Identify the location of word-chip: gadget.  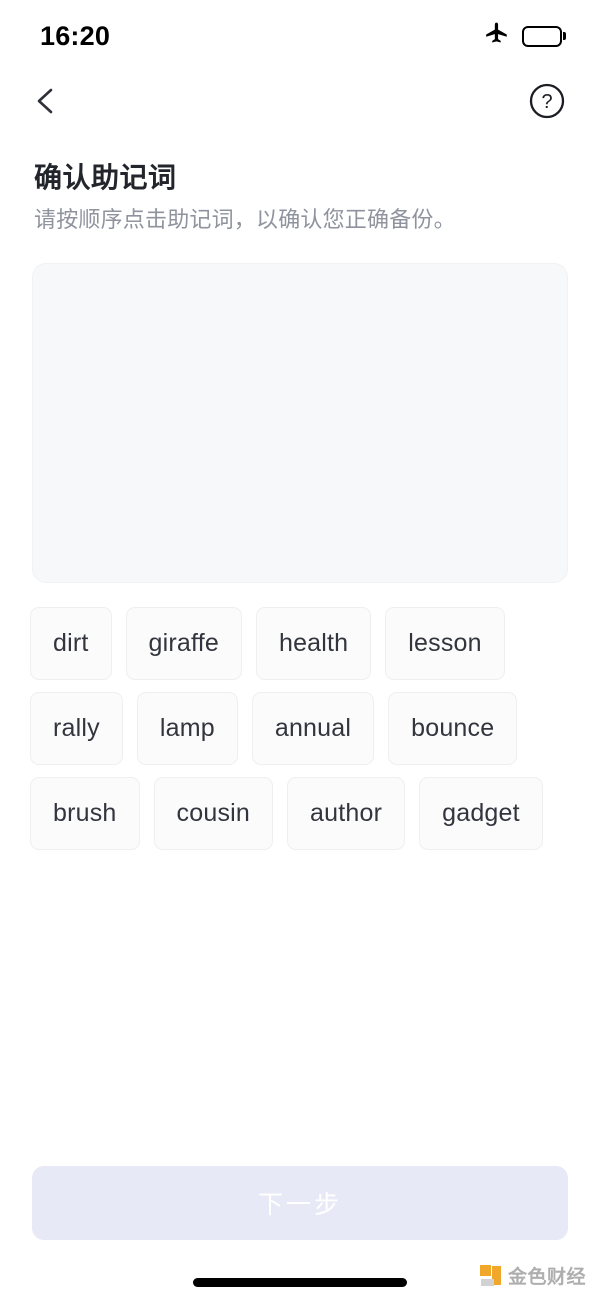
(481, 813).